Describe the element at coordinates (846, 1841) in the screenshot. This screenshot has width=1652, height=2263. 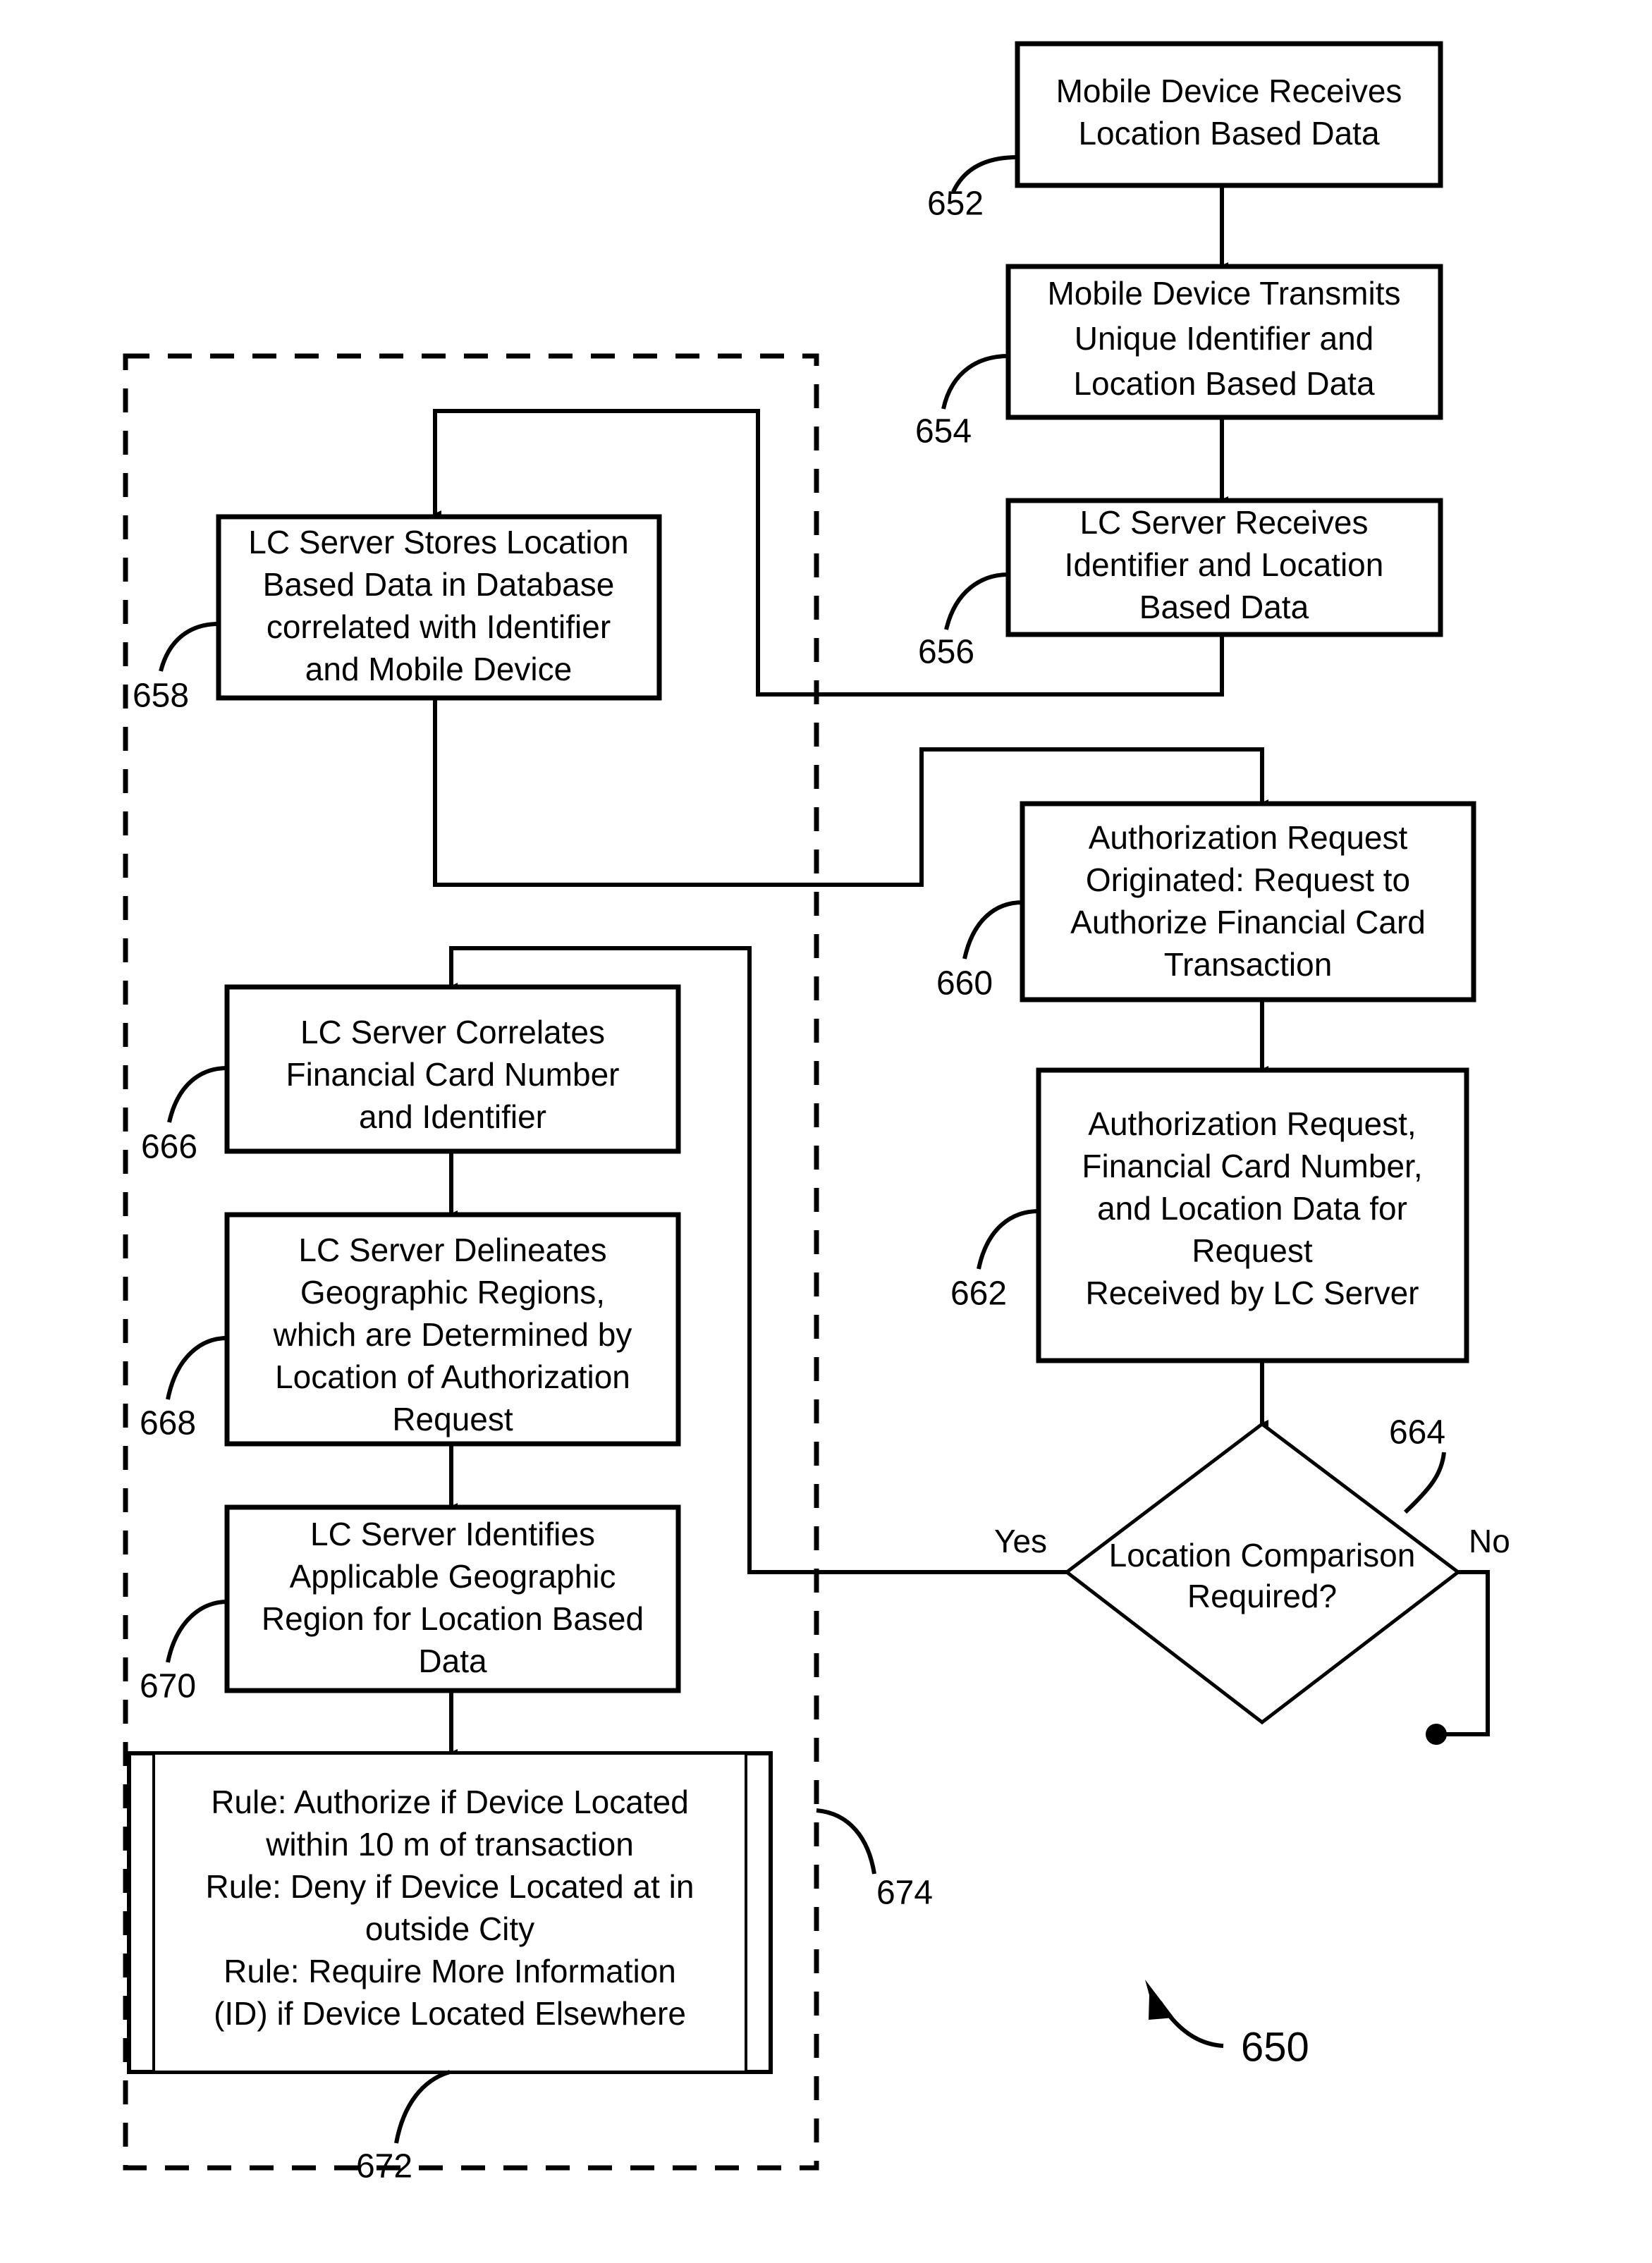
I see `group-674-leader` at that location.